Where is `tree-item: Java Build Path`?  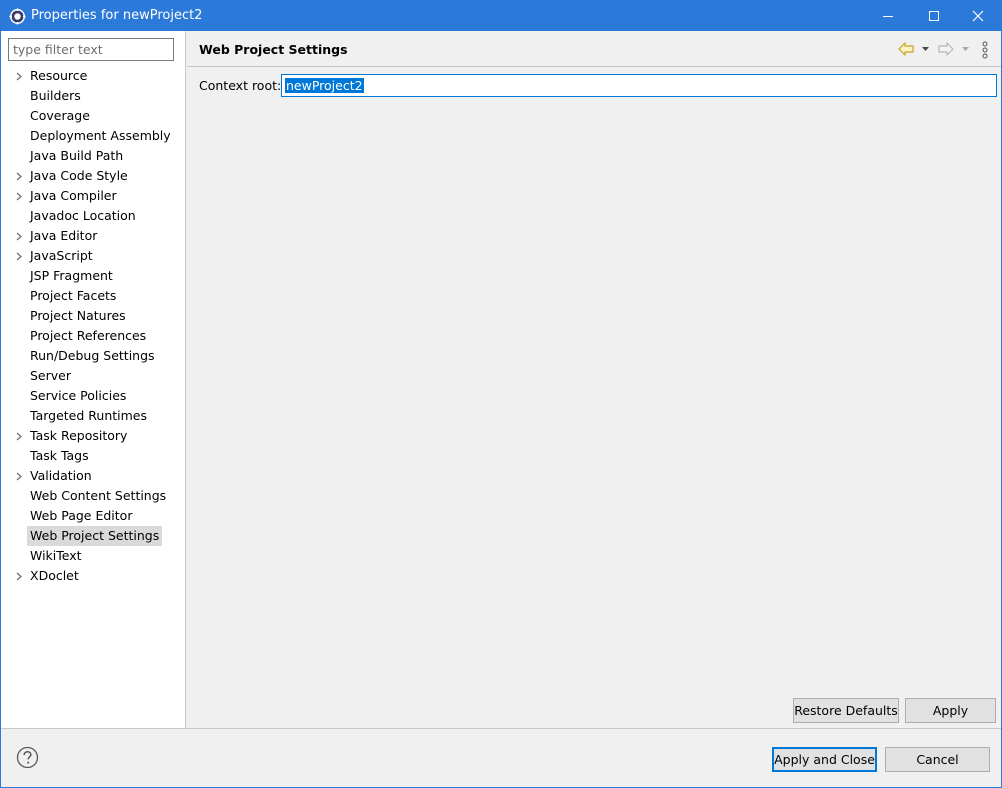 tree-item: Java Build Path is located at coordinates (93, 156).